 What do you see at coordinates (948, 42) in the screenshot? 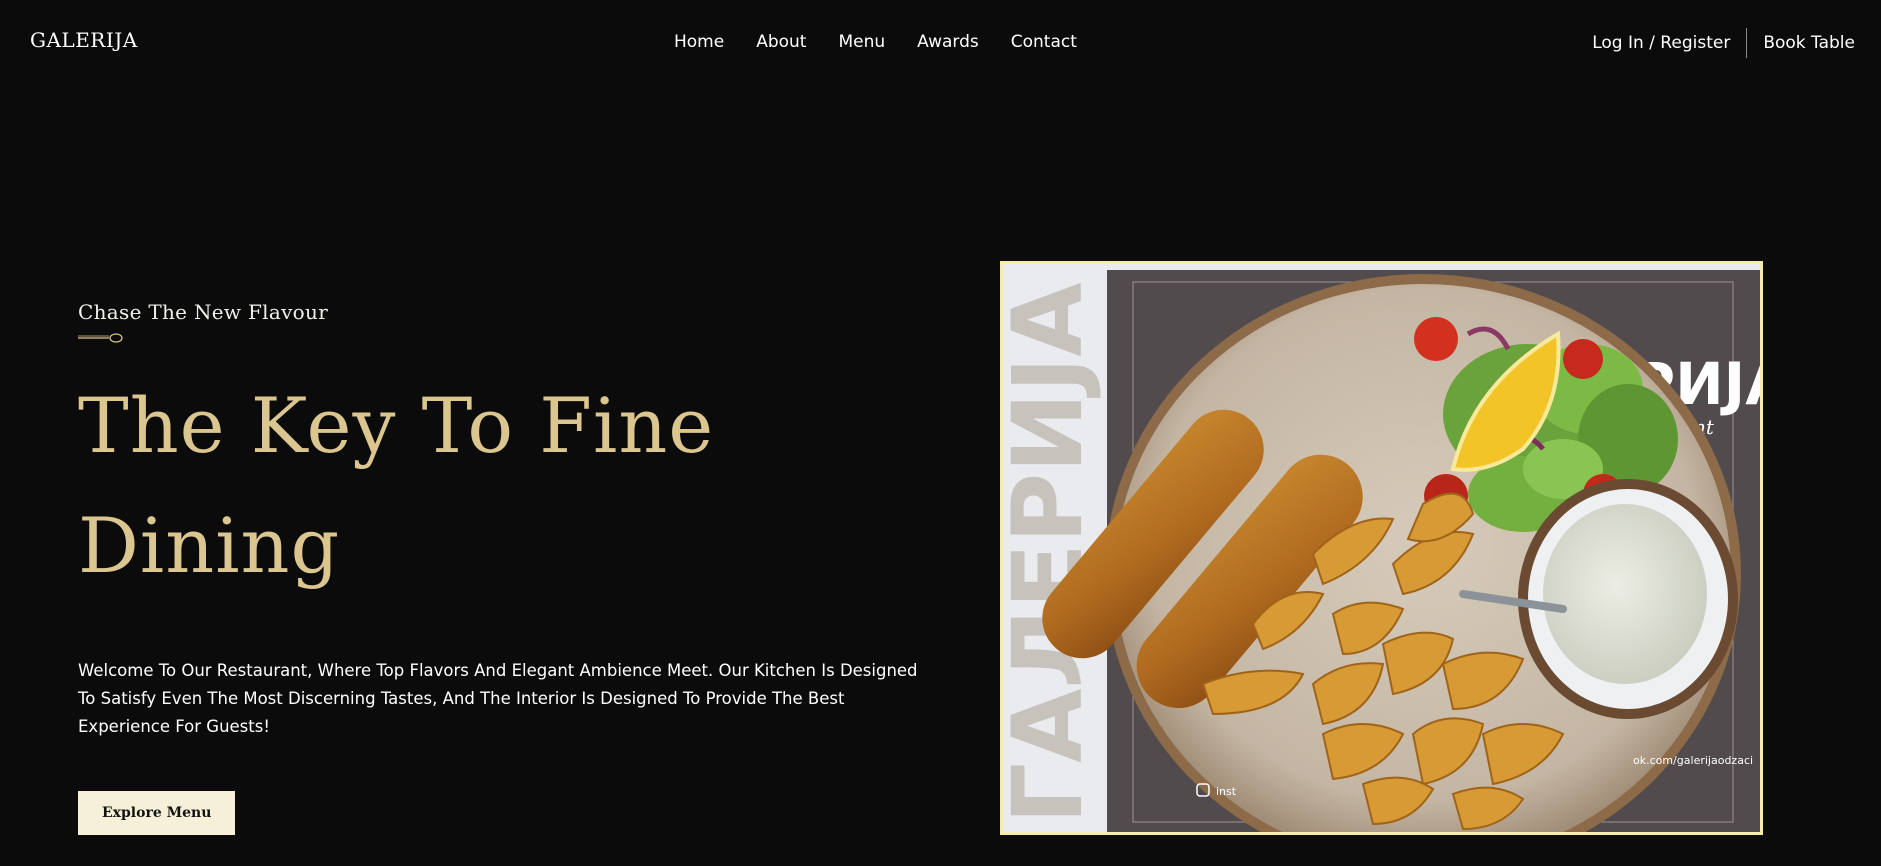
I see `nav-awards: Awards` at bounding box center [948, 42].